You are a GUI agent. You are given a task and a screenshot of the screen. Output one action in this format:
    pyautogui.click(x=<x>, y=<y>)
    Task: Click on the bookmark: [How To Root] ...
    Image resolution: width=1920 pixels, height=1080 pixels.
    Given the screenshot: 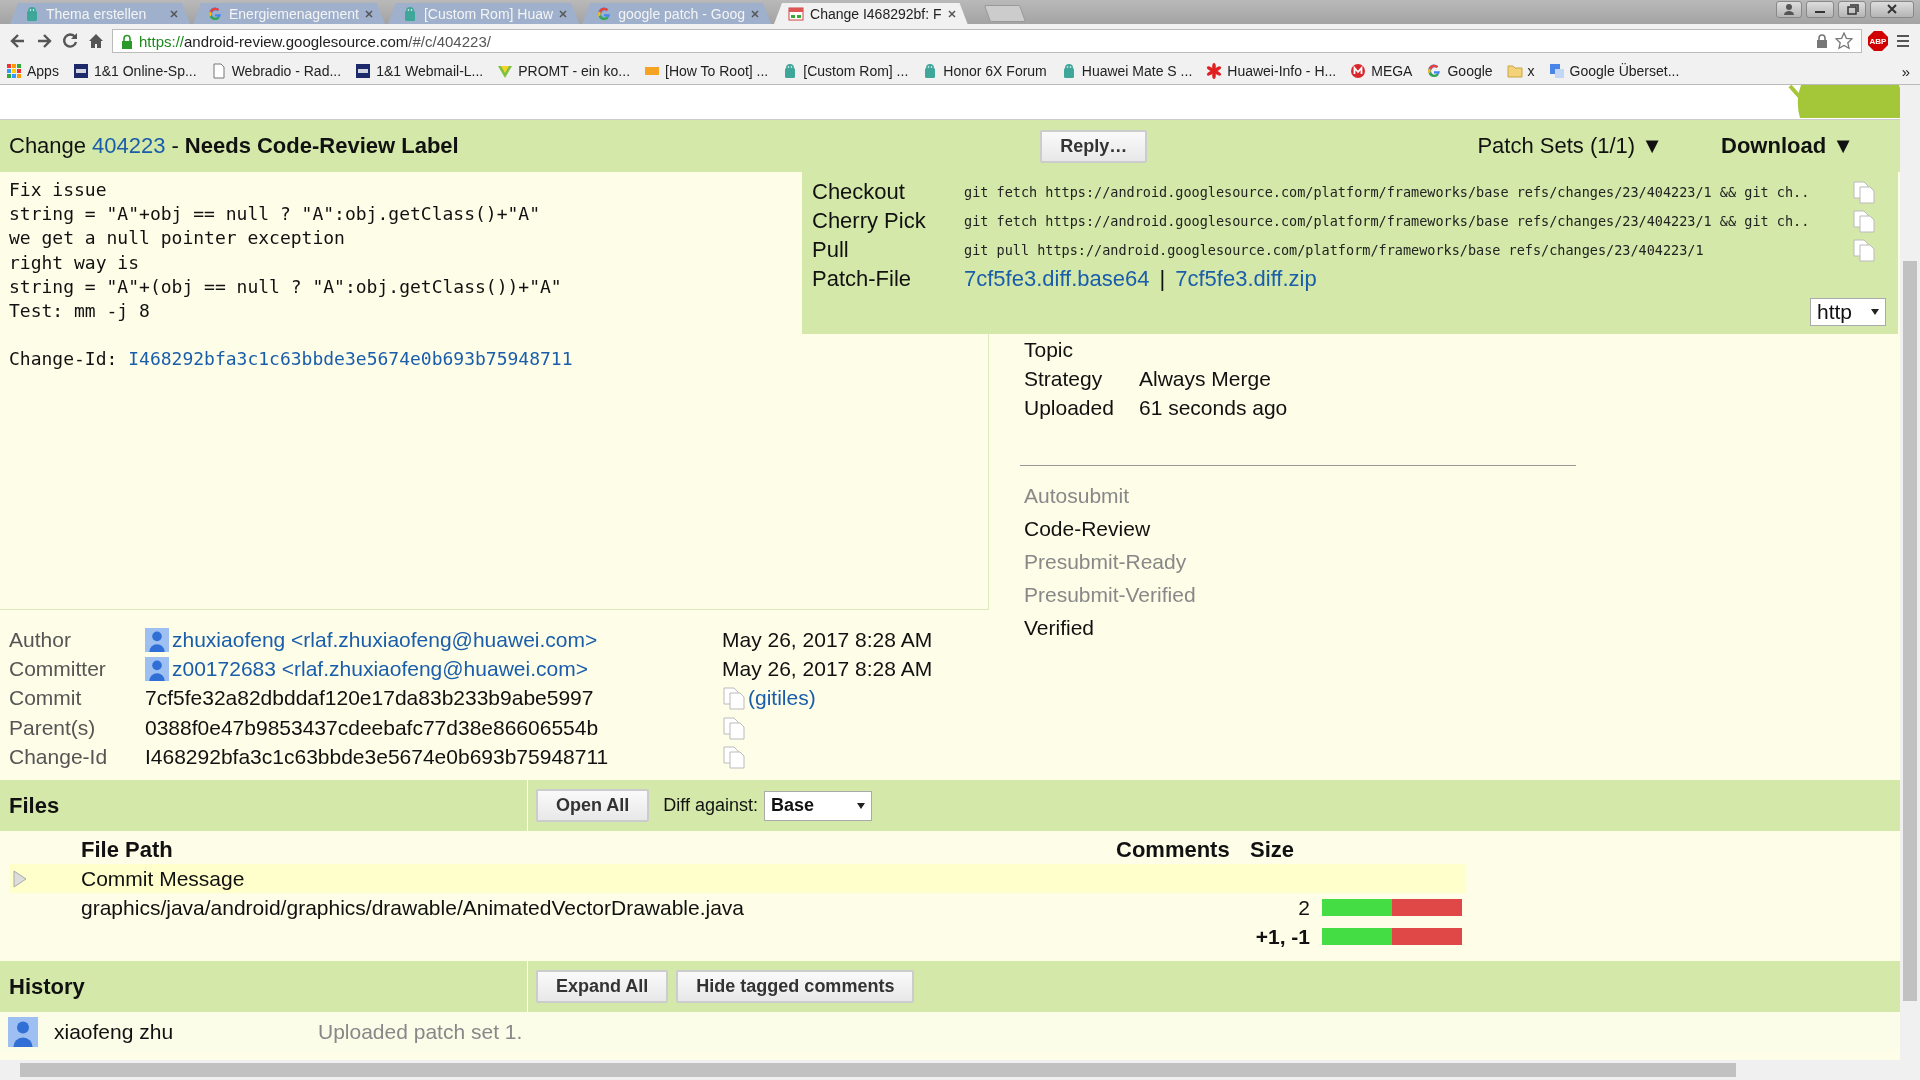 What is the action you would take?
    pyautogui.click(x=706, y=71)
    